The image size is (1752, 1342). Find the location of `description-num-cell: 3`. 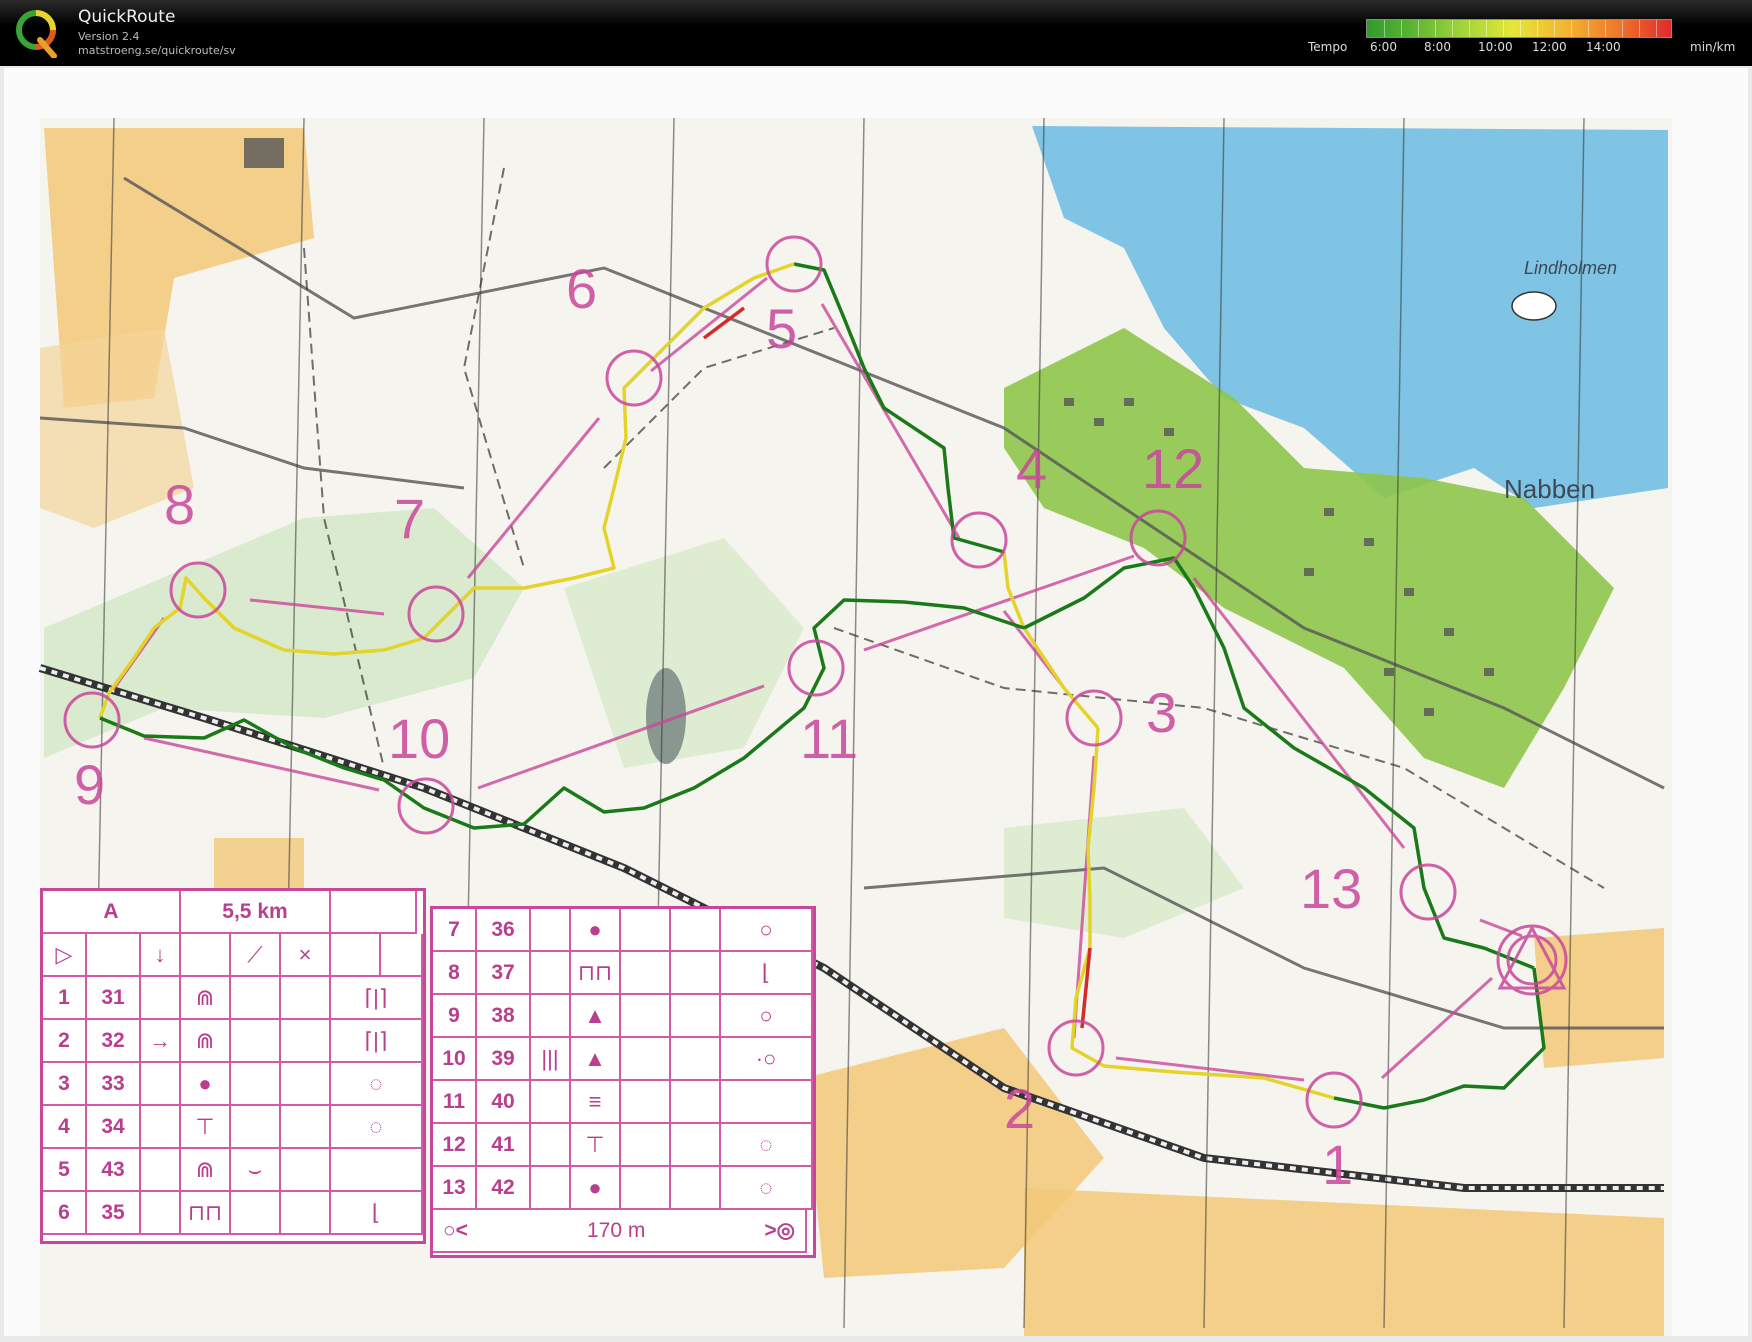

description-num-cell: 3 is located at coordinates (65, 1084).